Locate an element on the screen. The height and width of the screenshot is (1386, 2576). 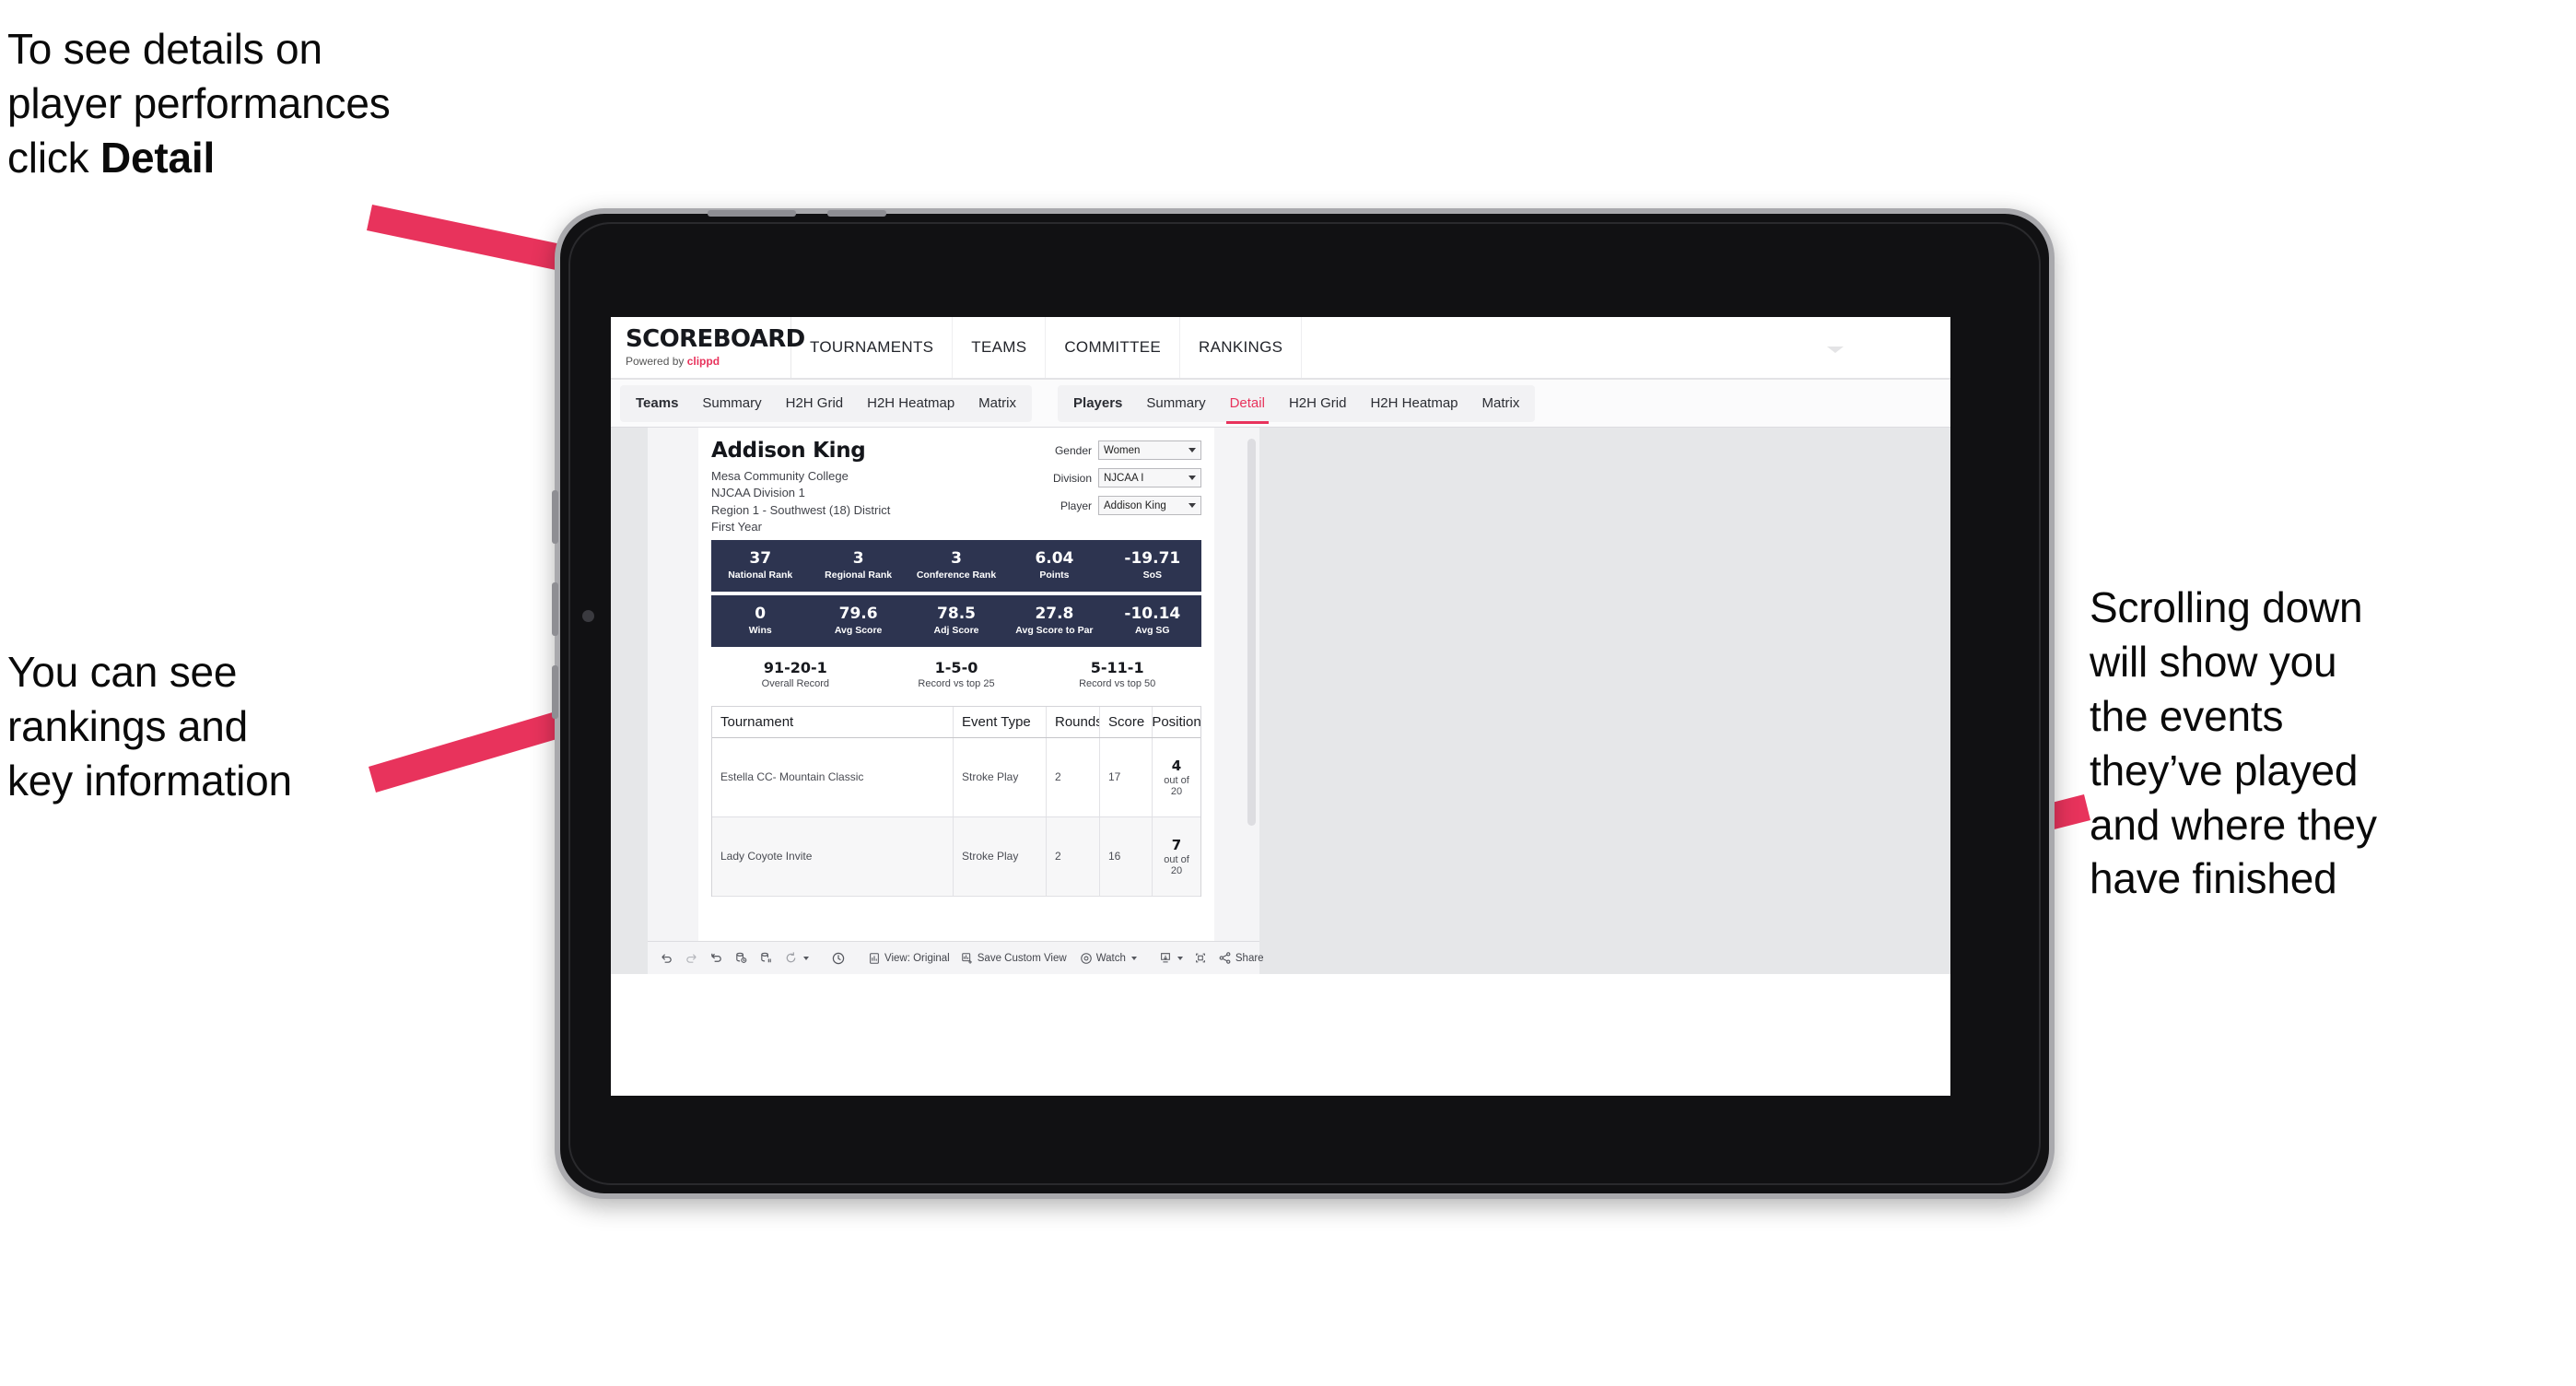
nav-teams: TEAMS is located at coordinates (1000, 347).